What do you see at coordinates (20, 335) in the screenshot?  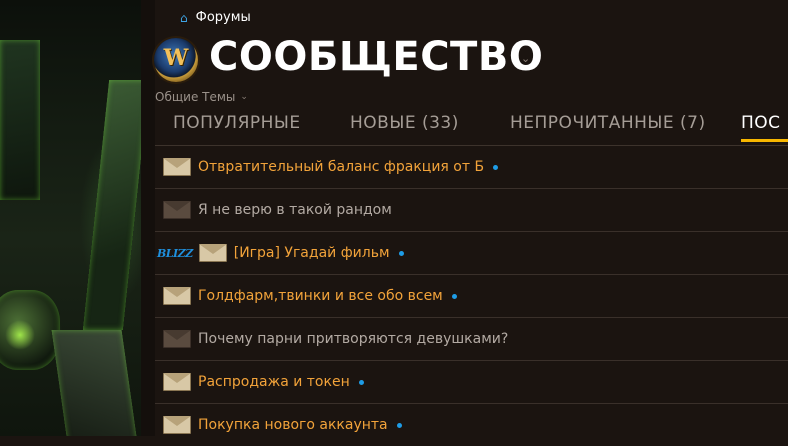 I see `art-glow` at bounding box center [20, 335].